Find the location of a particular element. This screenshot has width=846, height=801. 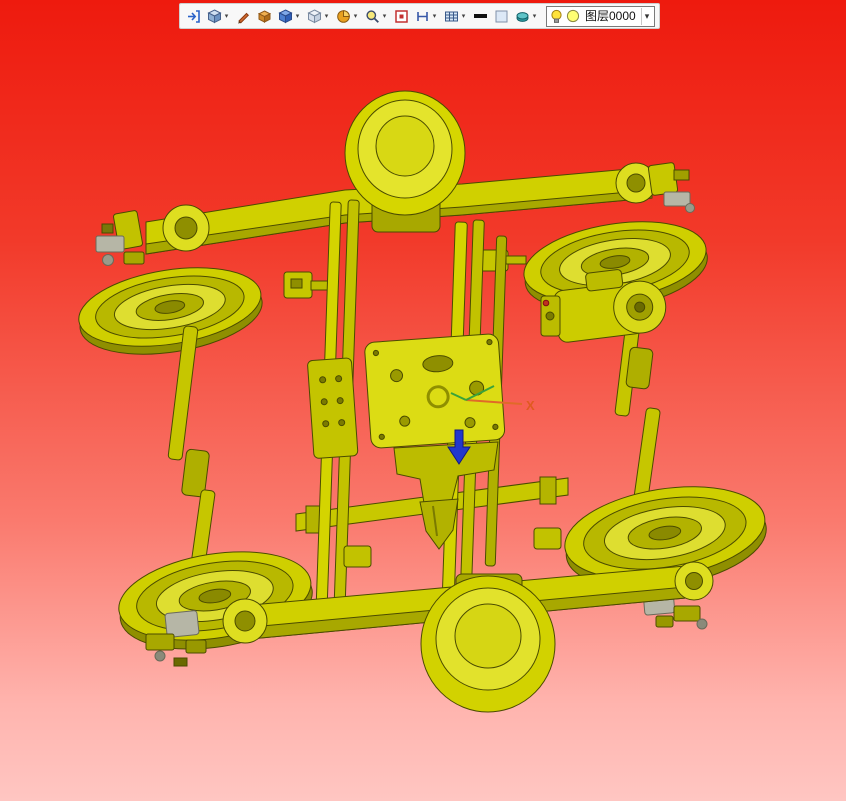

sketch-pencil-icon is located at coordinates (244, 18).